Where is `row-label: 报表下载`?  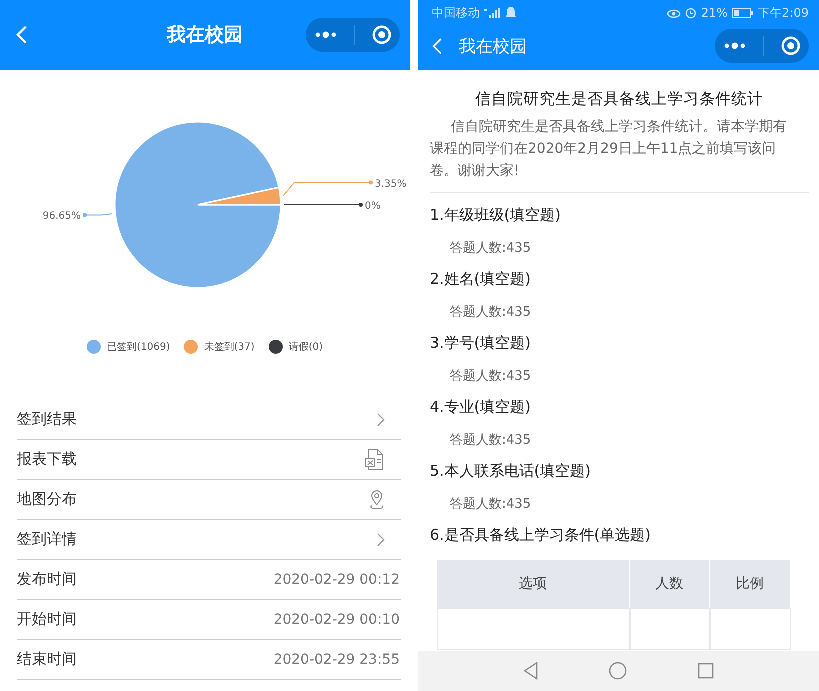 row-label: 报表下载 is located at coordinates (47, 459).